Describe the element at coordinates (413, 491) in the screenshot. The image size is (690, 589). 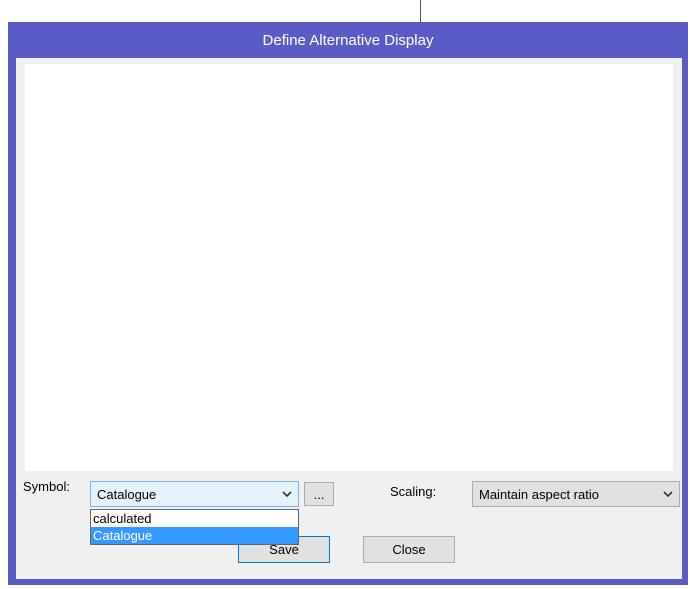
I see `scaling-label: Scaling:` at that location.